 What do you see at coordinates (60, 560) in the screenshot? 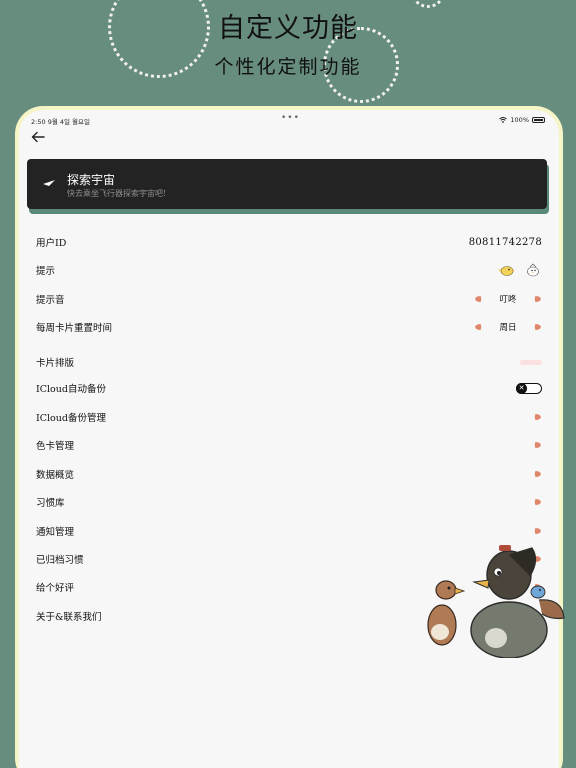
I see `archived-label: 已归档习惯` at bounding box center [60, 560].